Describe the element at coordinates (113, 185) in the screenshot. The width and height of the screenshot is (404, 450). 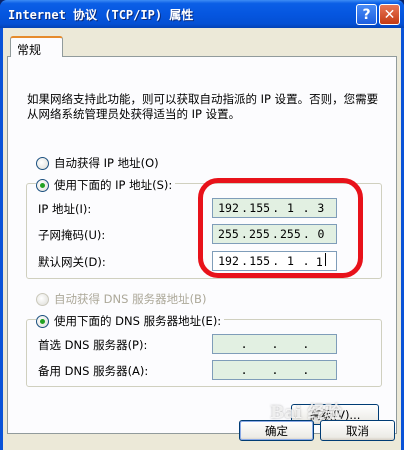
I see `manual-ip-label: 使用下面的 IP 地址(S):` at that location.